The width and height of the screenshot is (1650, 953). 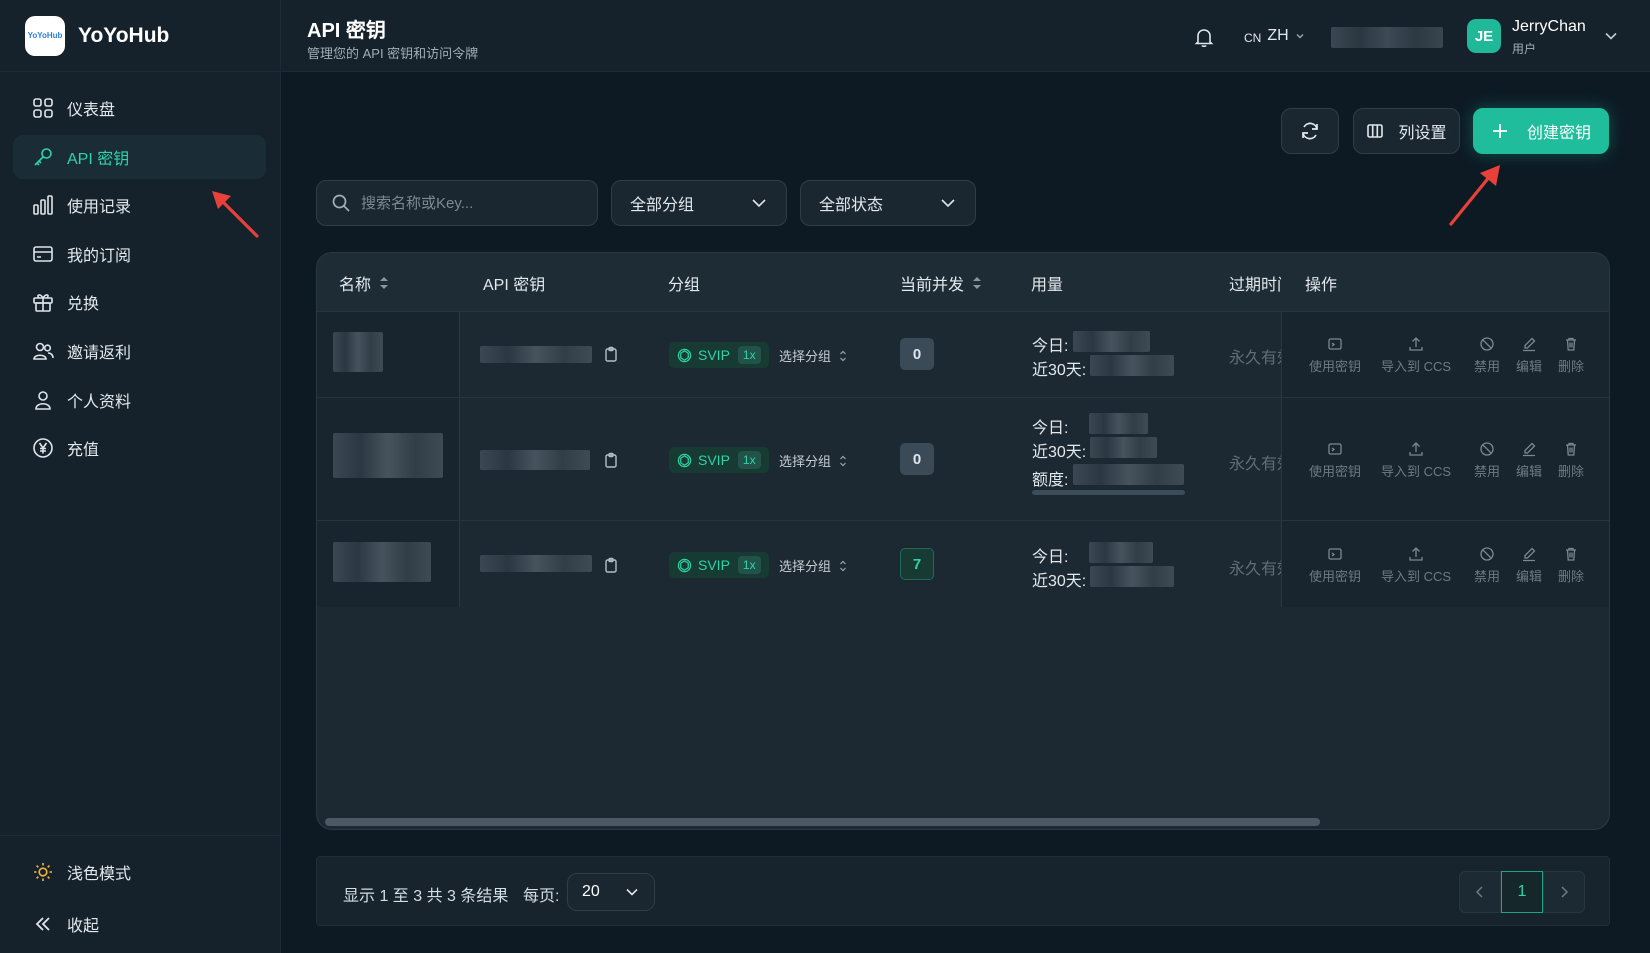 What do you see at coordinates (1564, 892) in the screenshot?
I see `next-page-button` at bounding box center [1564, 892].